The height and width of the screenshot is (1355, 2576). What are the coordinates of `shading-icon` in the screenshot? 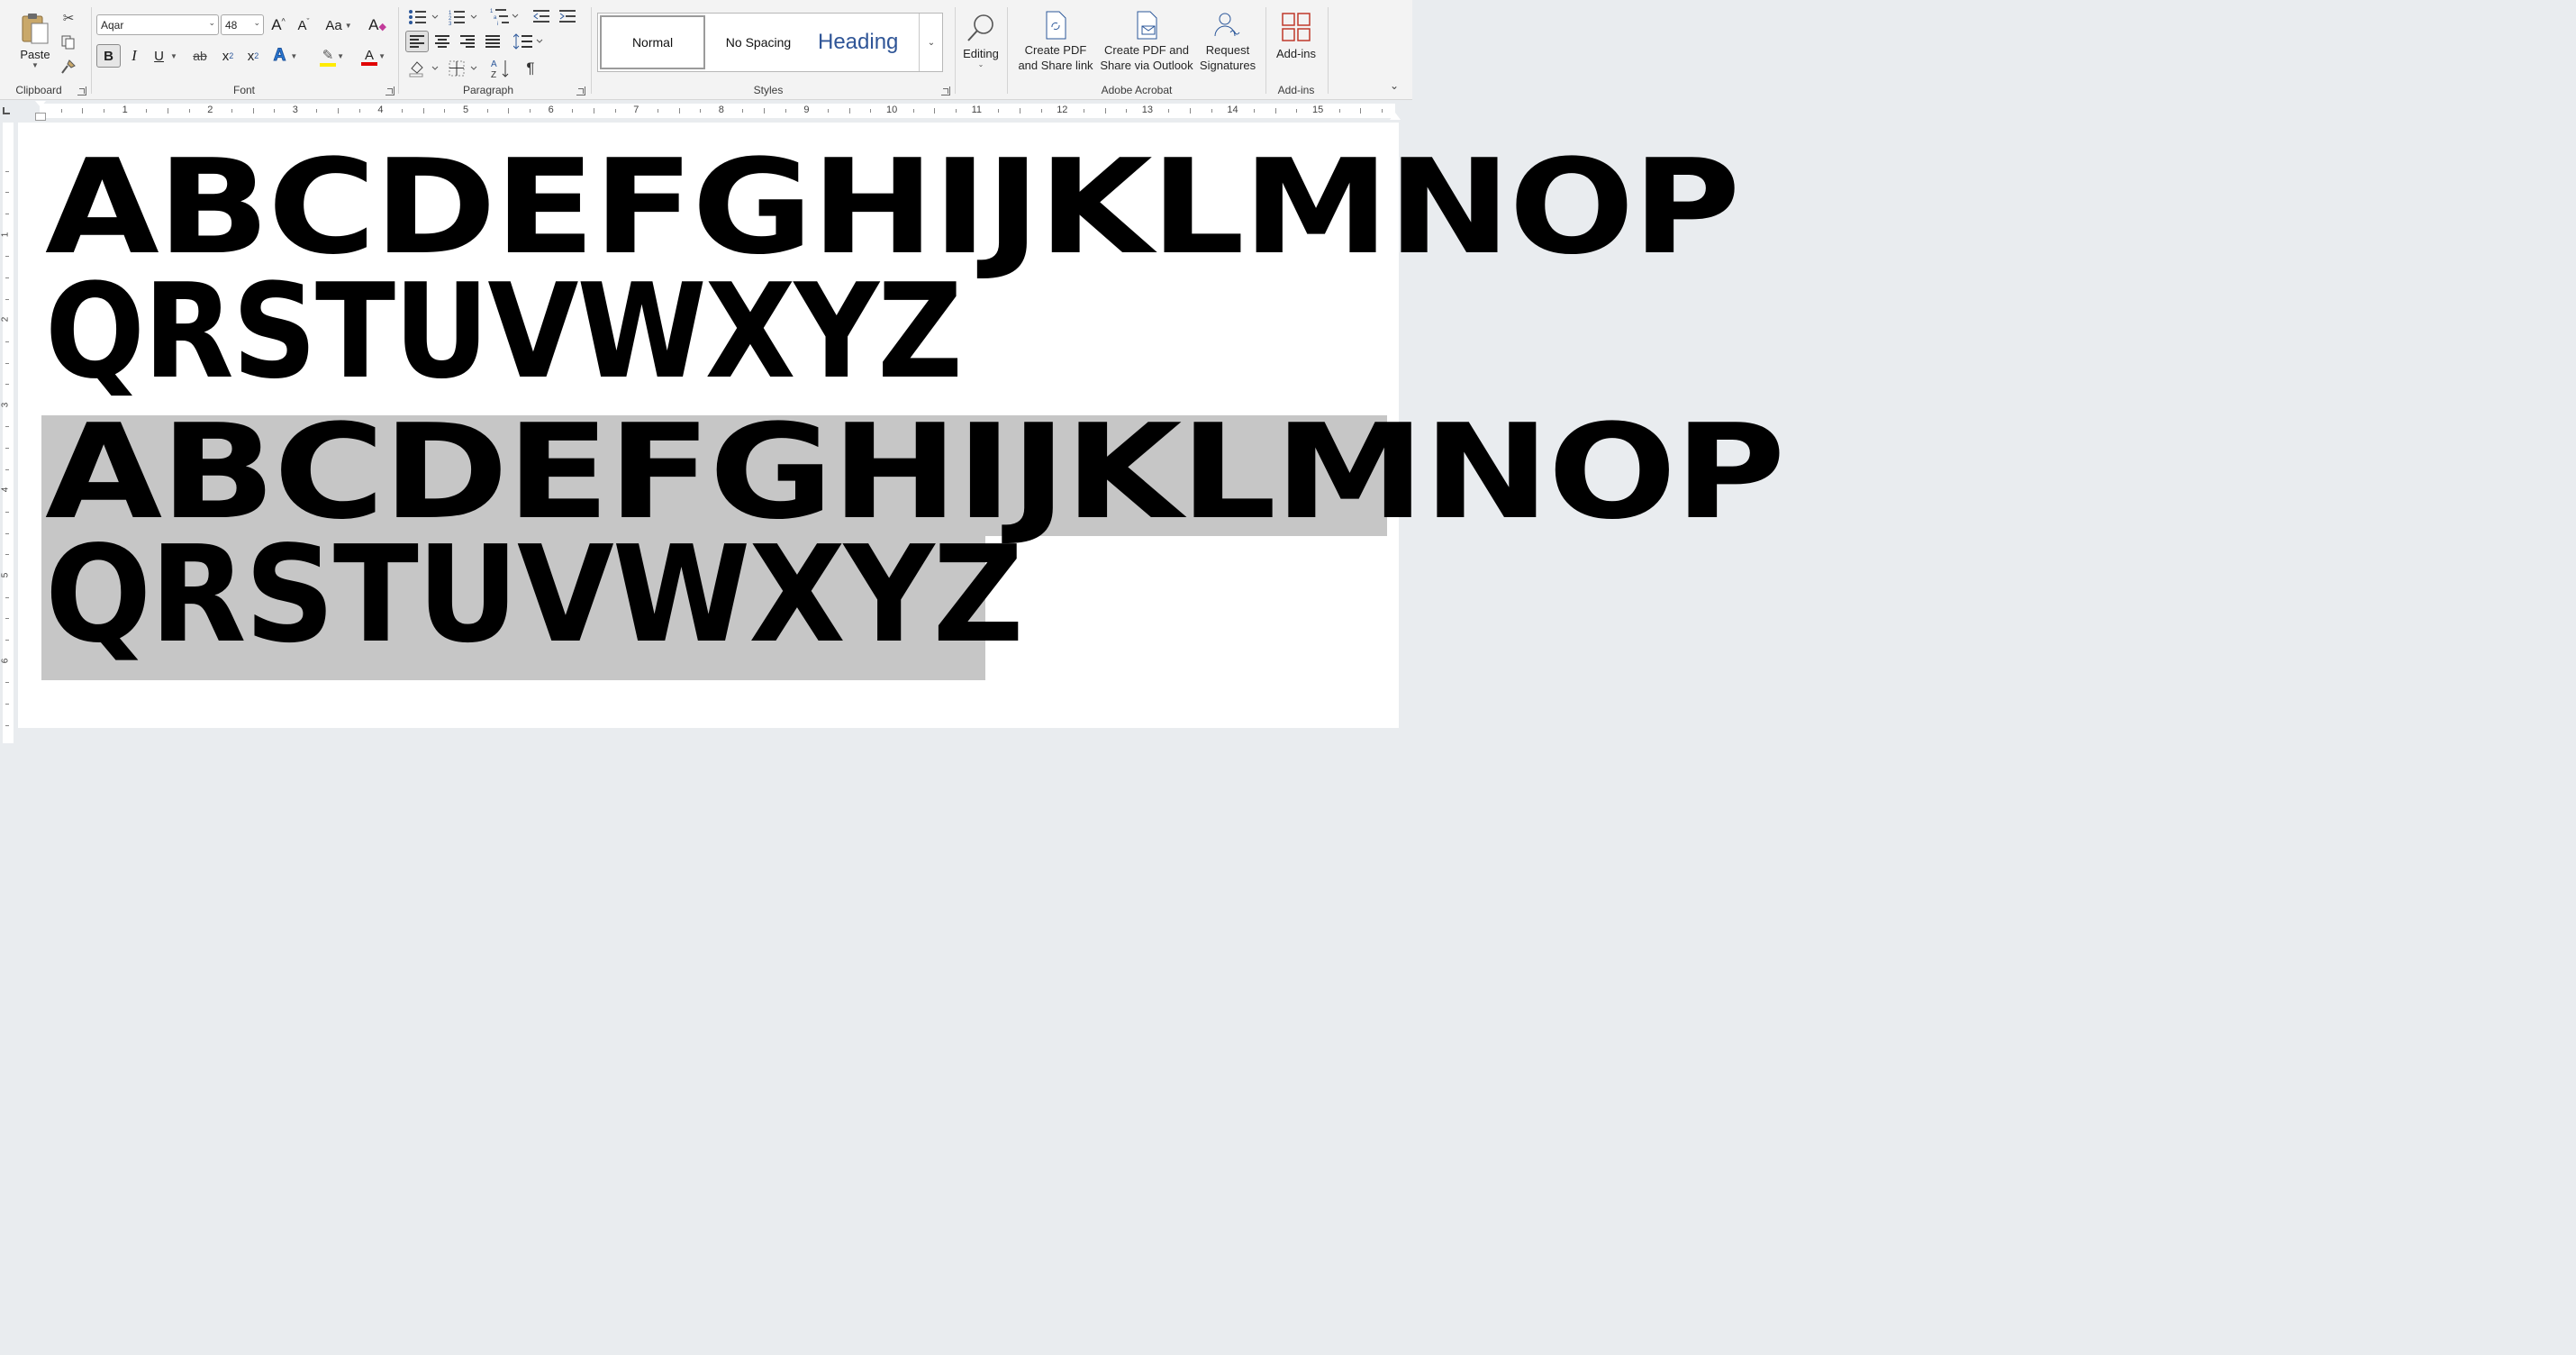 It's located at (424, 68).